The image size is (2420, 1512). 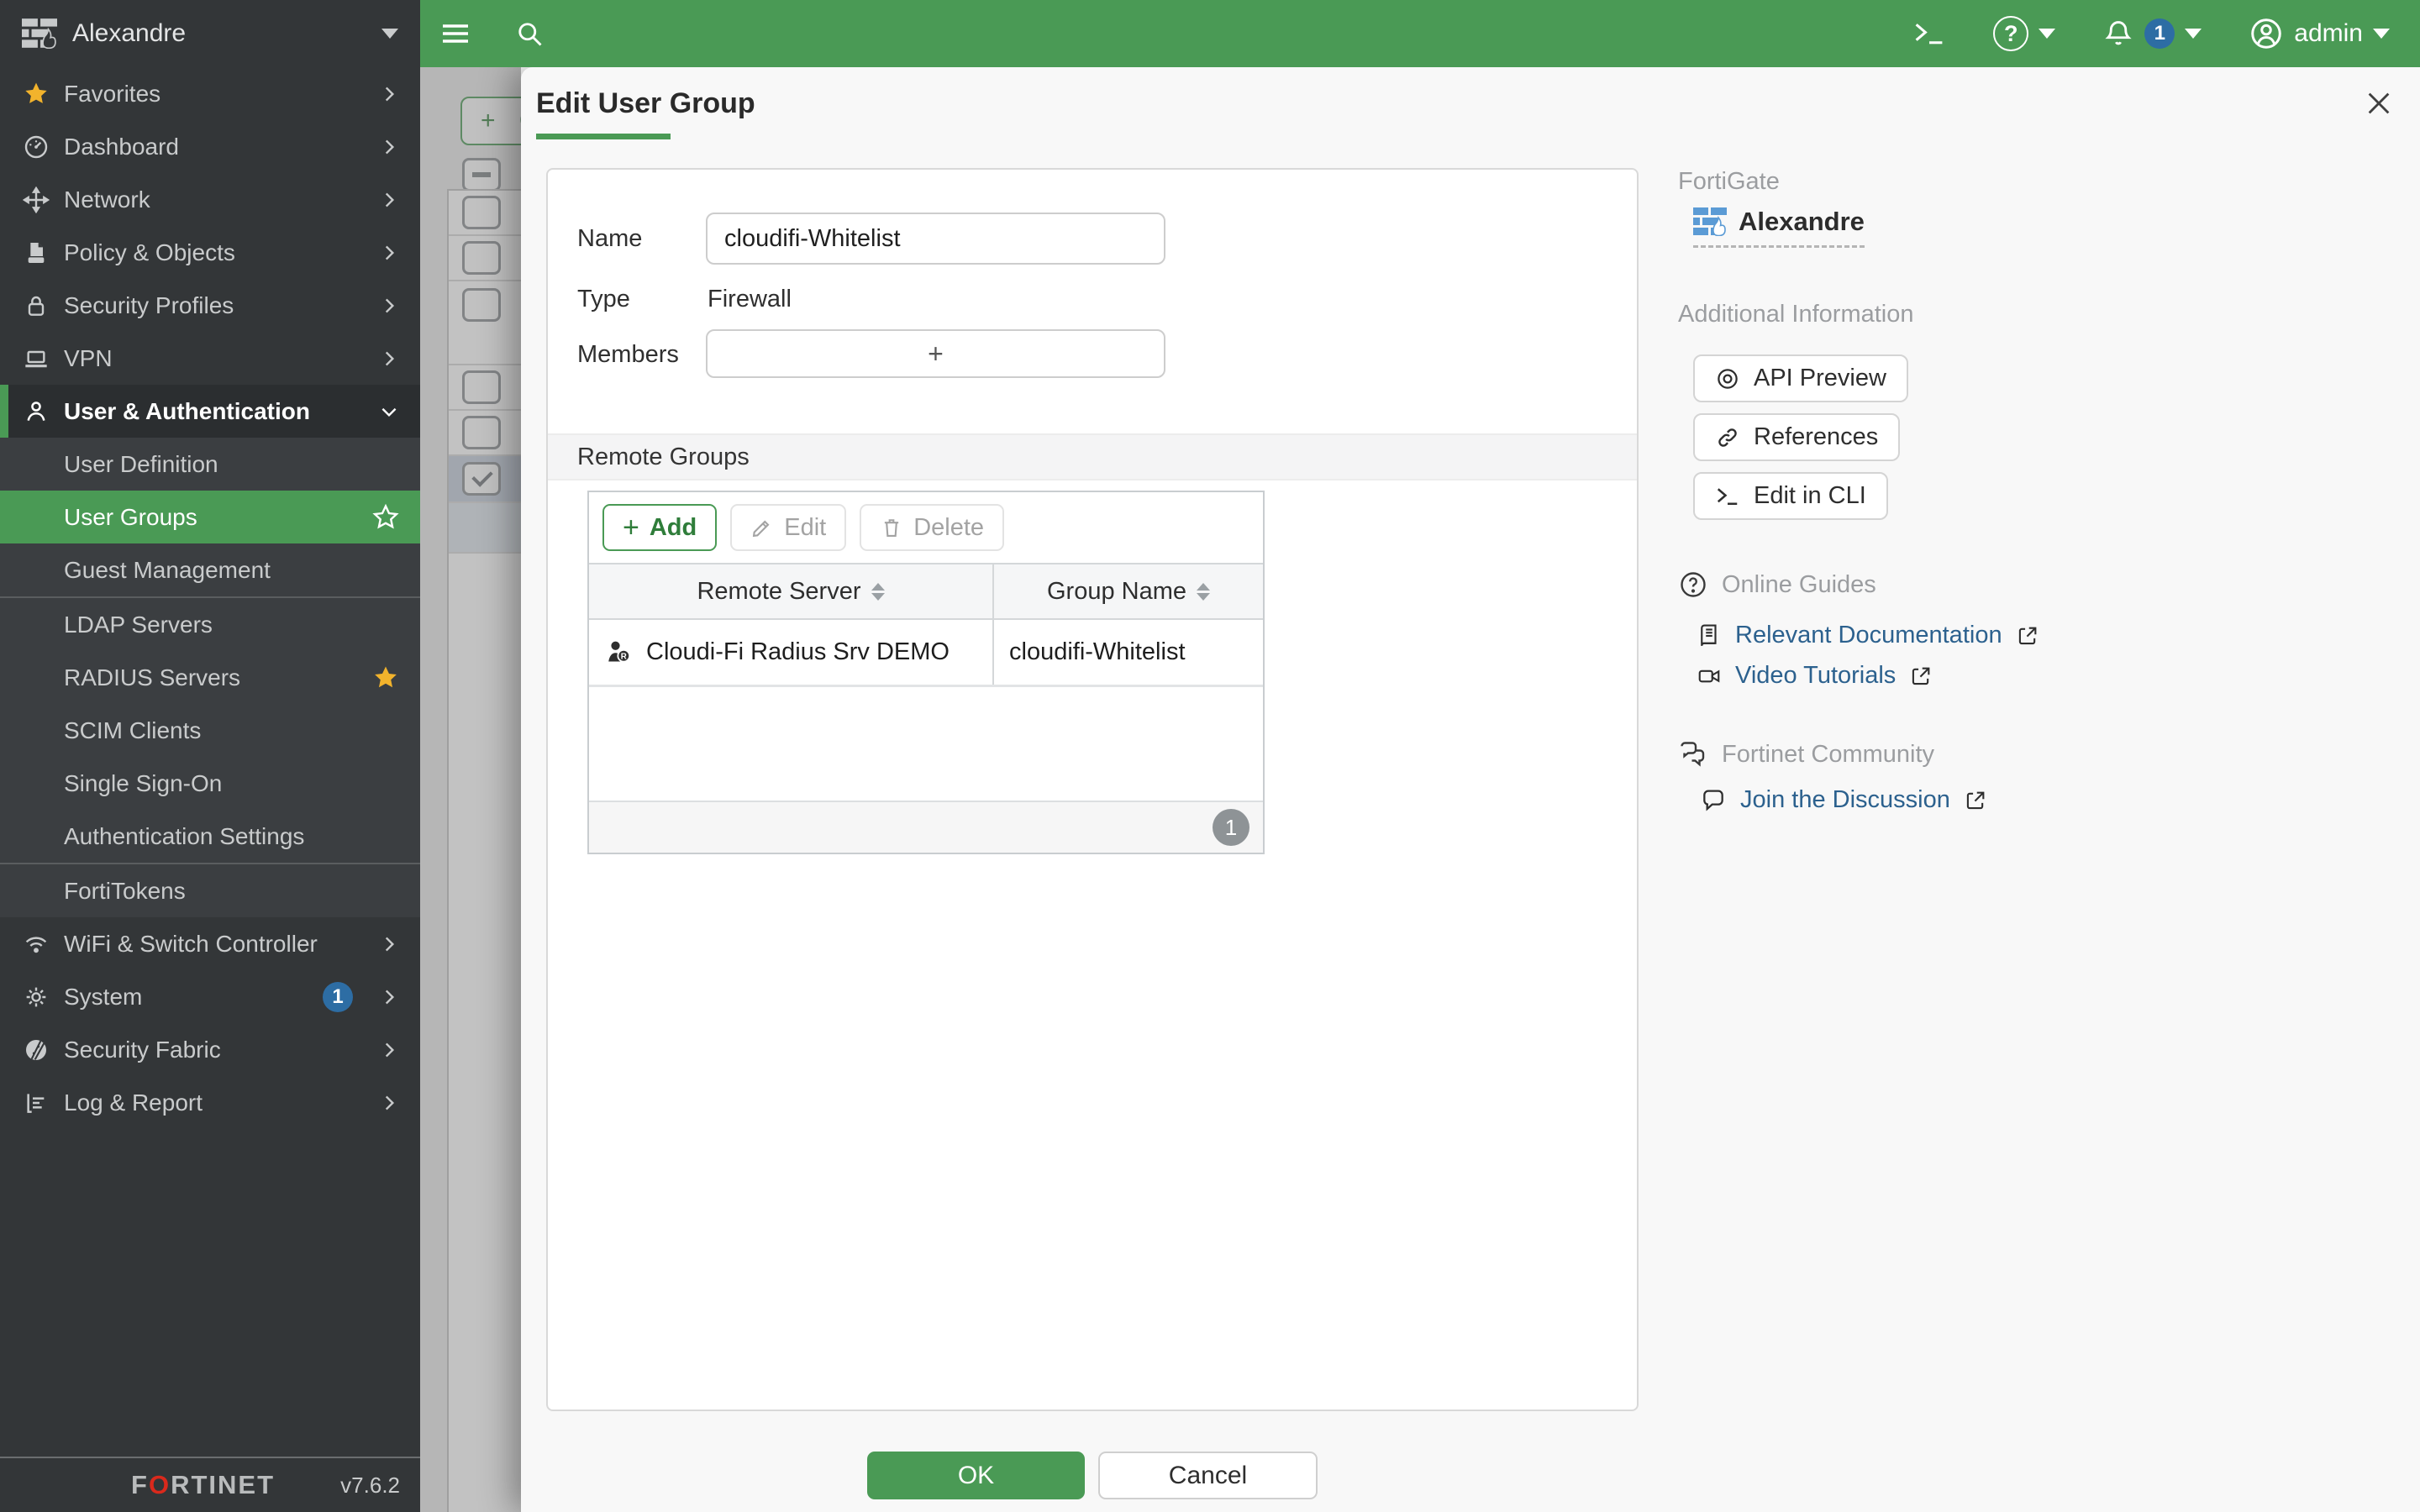 I want to click on system-notification-badge: 1, so click(x=338, y=996).